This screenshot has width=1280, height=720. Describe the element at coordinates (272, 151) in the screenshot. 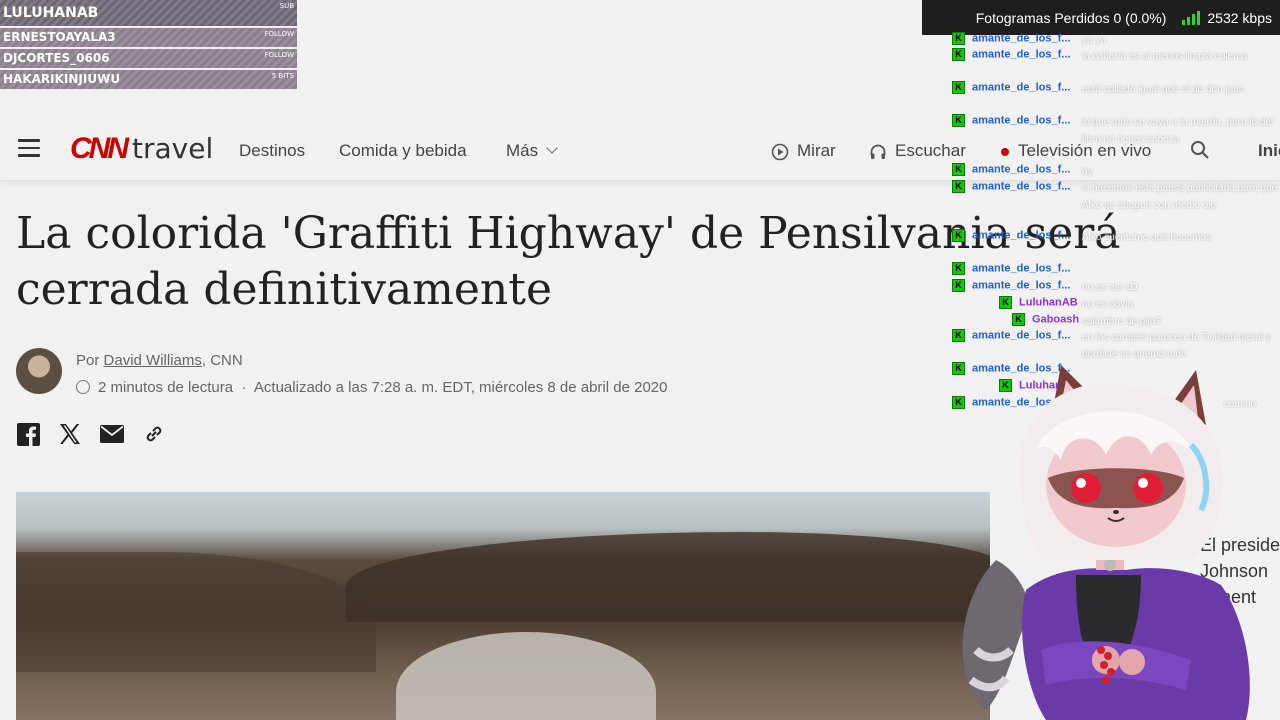

I see `nav-destinos: Destinos` at that location.